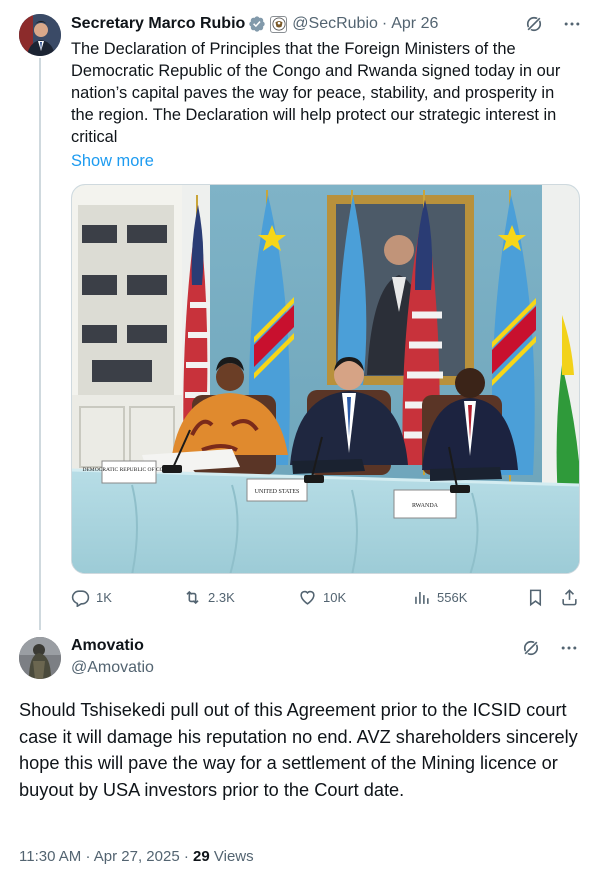  I want to click on tweet-actions: 1K 2.3K 10K 556K, so click(326, 600).